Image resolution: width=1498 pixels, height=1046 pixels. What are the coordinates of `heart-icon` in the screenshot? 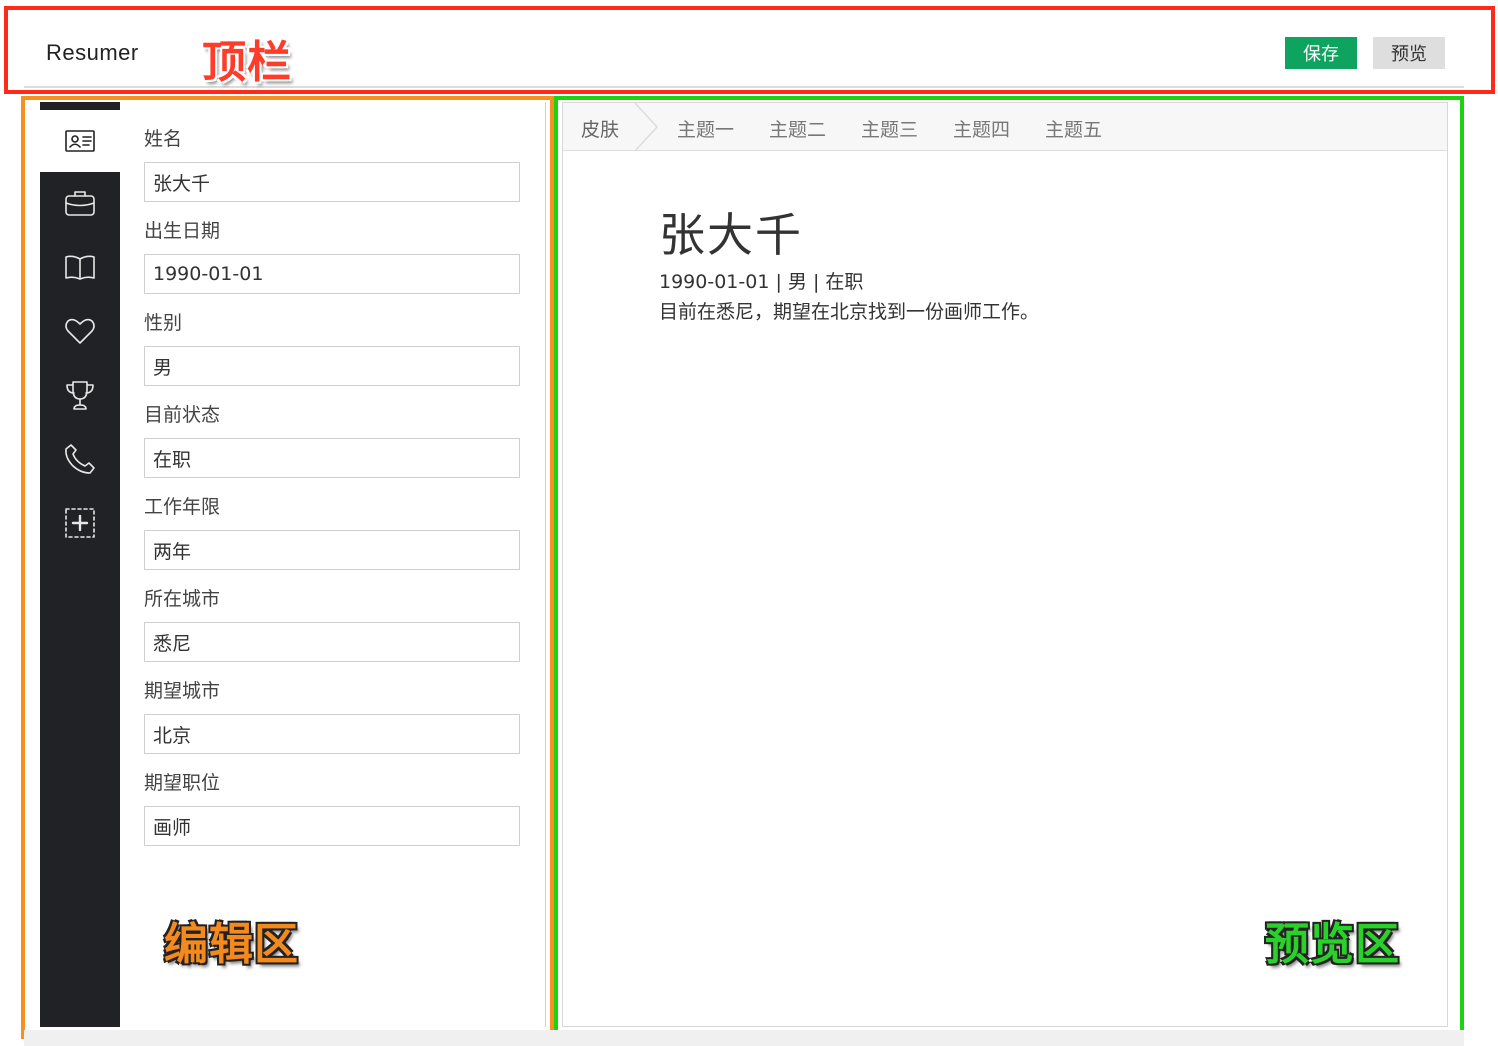 It's located at (80, 331).